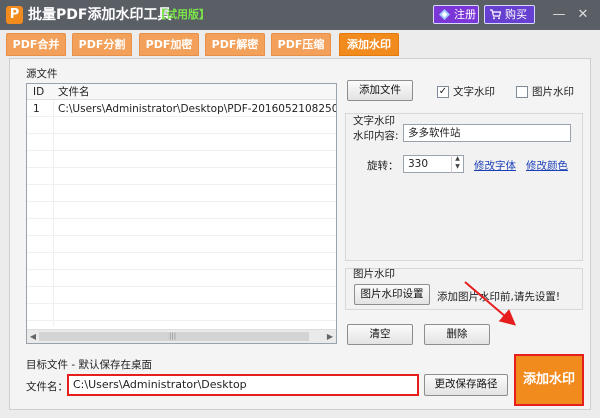  I want to click on column-header-filename: 文件名, so click(74, 92).